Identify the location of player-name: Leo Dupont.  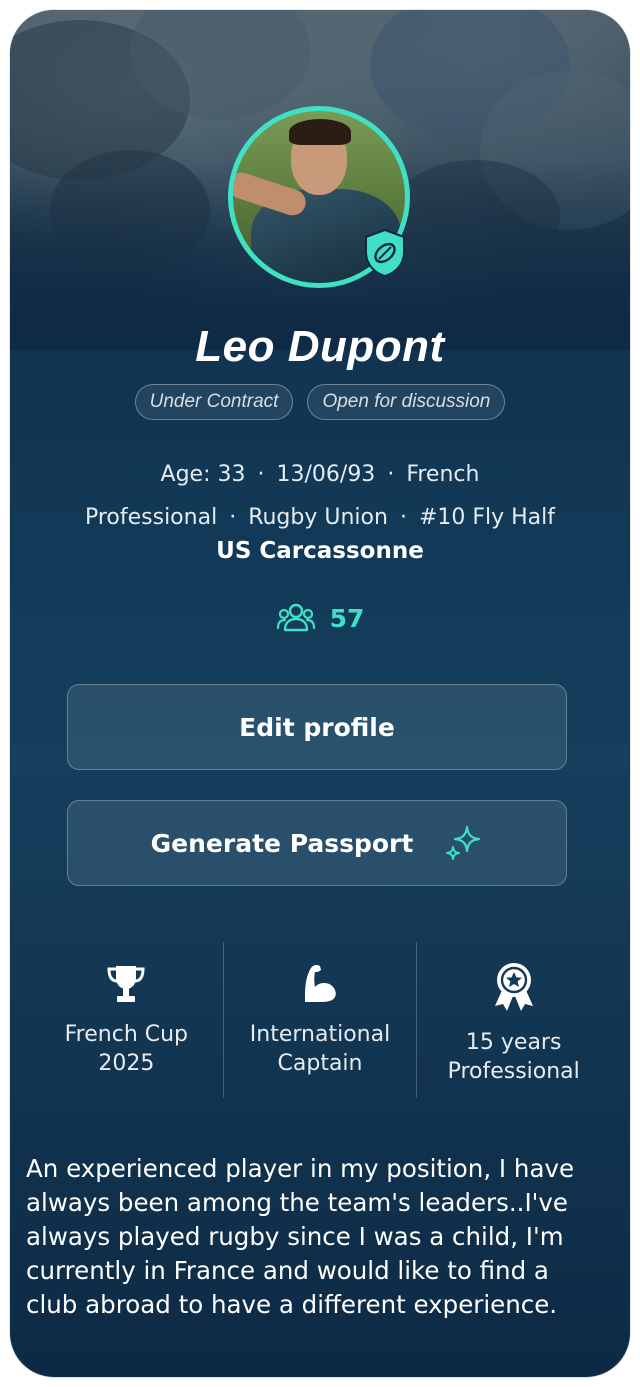
(320, 346).